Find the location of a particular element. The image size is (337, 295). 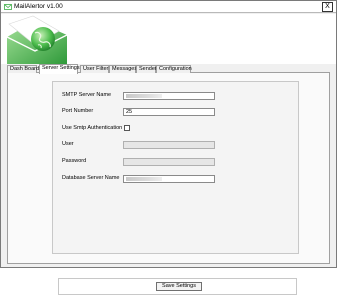

use-smtp-auth-label: Use Smtp Authentication is located at coordinates (92, 128).